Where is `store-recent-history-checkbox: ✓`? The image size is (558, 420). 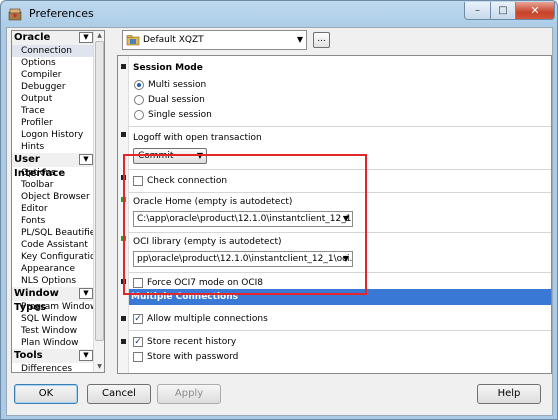
store-recent-history-checkbox: ✓ is located at coordinates (138, 342).